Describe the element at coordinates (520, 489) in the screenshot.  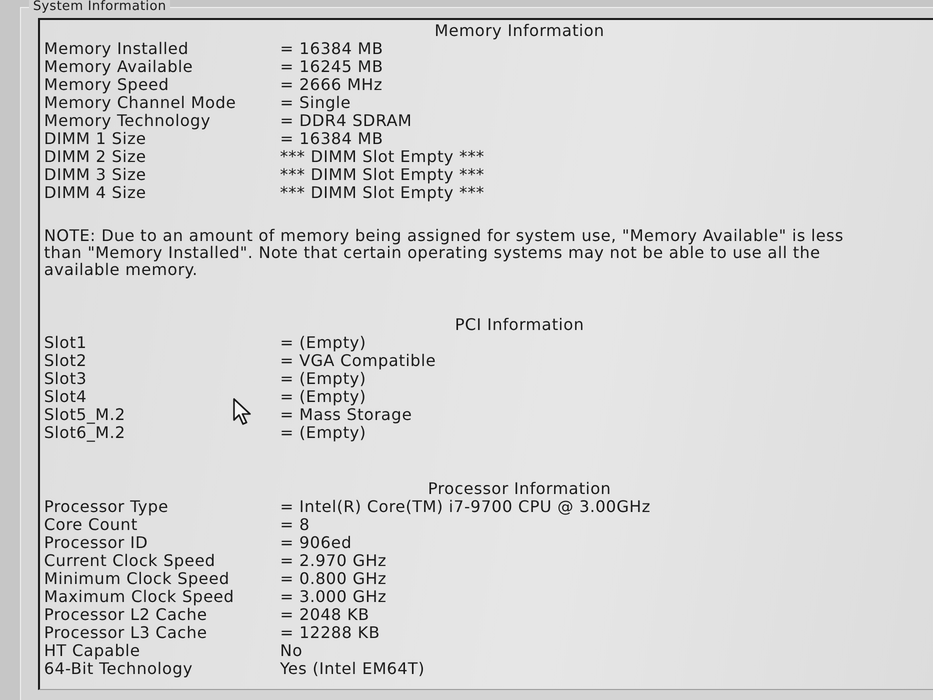
I see `section-heading: Processor Information` at that location.